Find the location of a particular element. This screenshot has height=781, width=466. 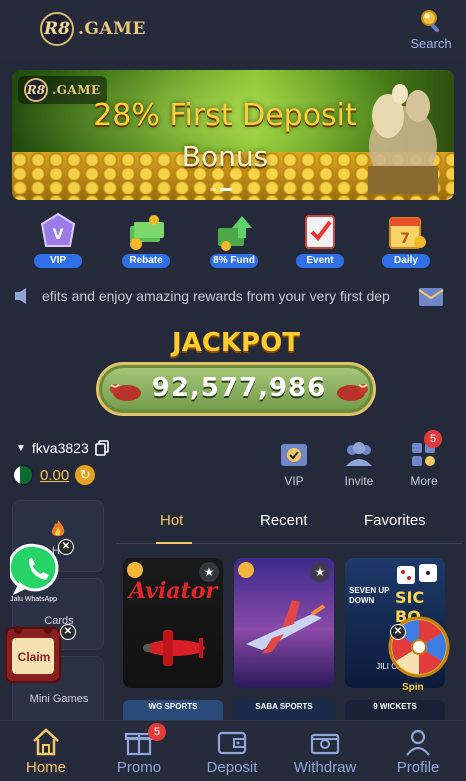

profile-icon is located at coordinates (418, 742).